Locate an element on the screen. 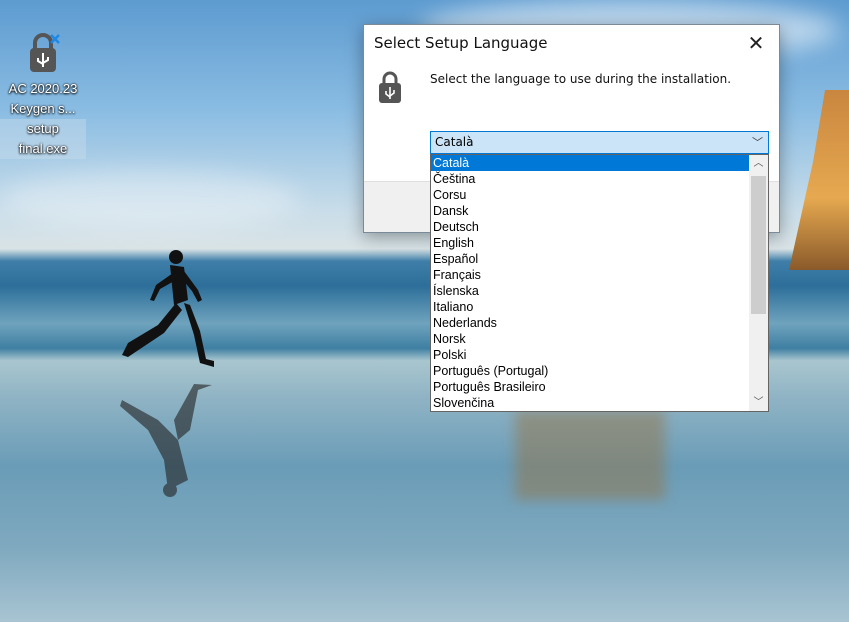 The width and height of the screenshot is (849, 622). runner-silhouette is located at coordinates (168, 308).